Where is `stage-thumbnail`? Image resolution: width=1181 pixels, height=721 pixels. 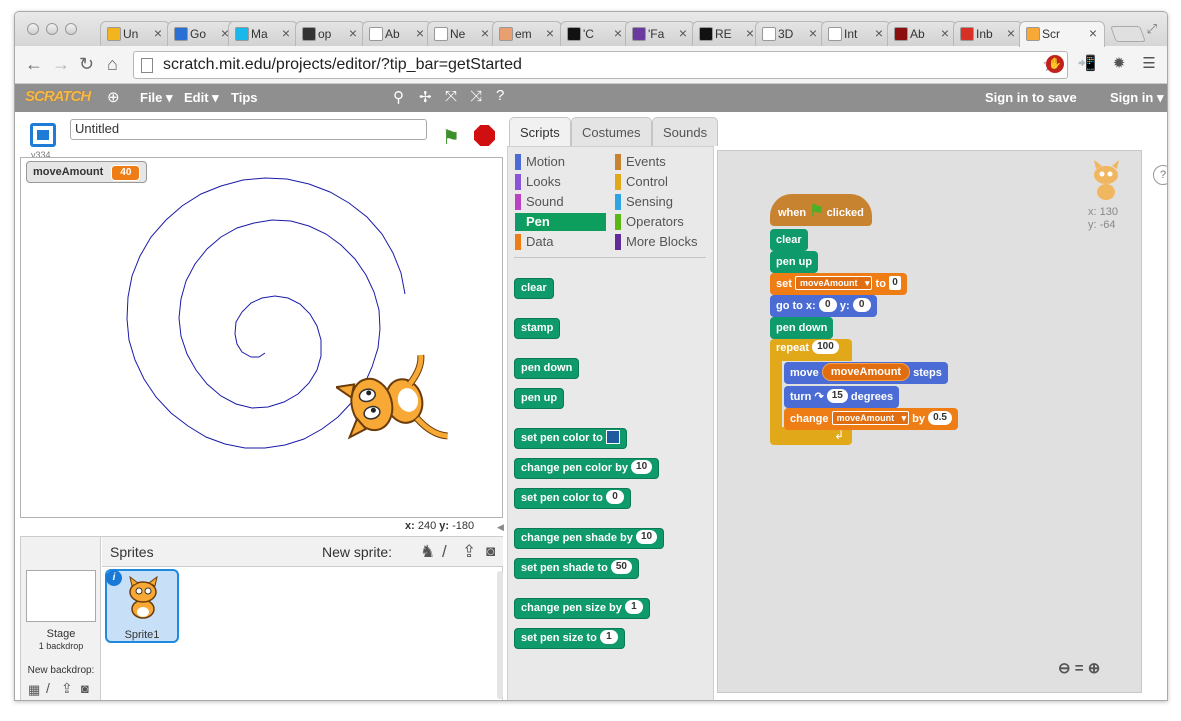
stage-thumbnail is located at coordinates (61, 596).